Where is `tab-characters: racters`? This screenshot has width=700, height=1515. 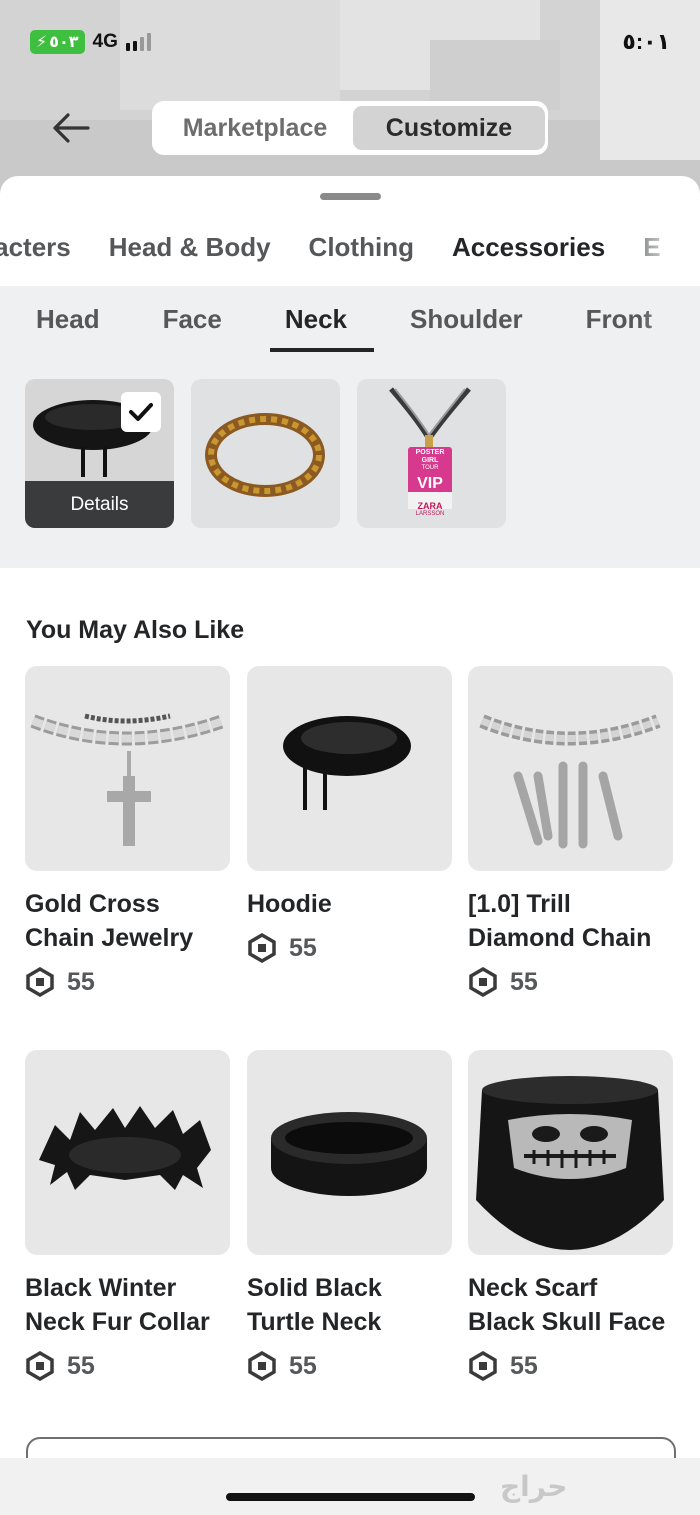 tab-characters: racters is located at coordinates (35, 254).